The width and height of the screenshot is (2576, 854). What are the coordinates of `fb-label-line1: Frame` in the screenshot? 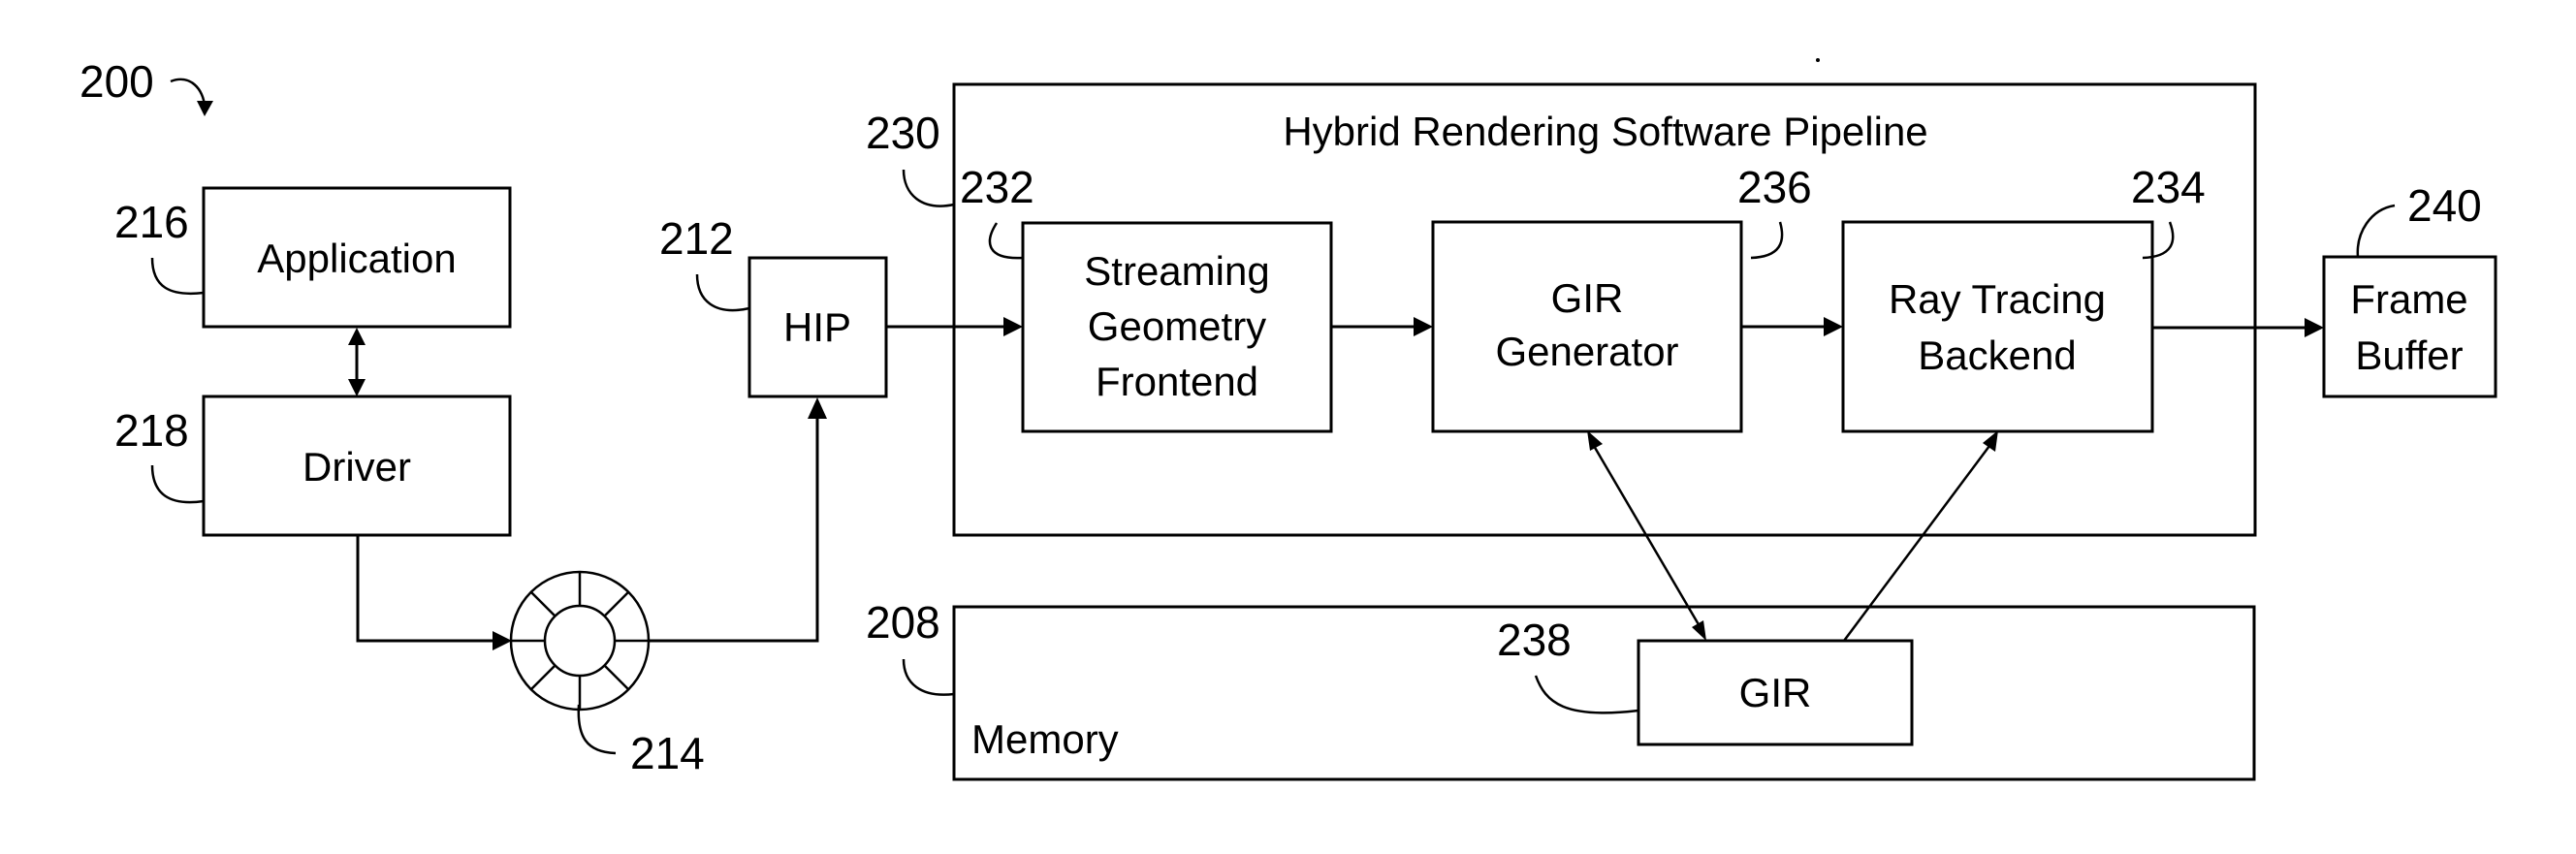 It's located at (2408, 299).